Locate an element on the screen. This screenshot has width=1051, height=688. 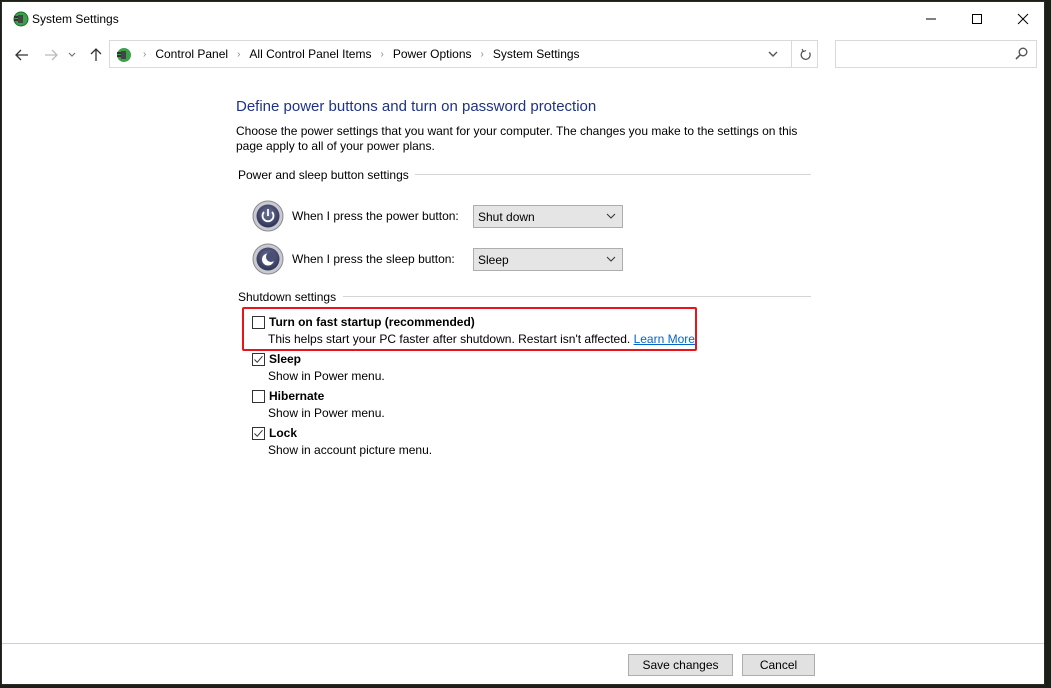
hibernate-checkbox is located at coordinates (258, 396).